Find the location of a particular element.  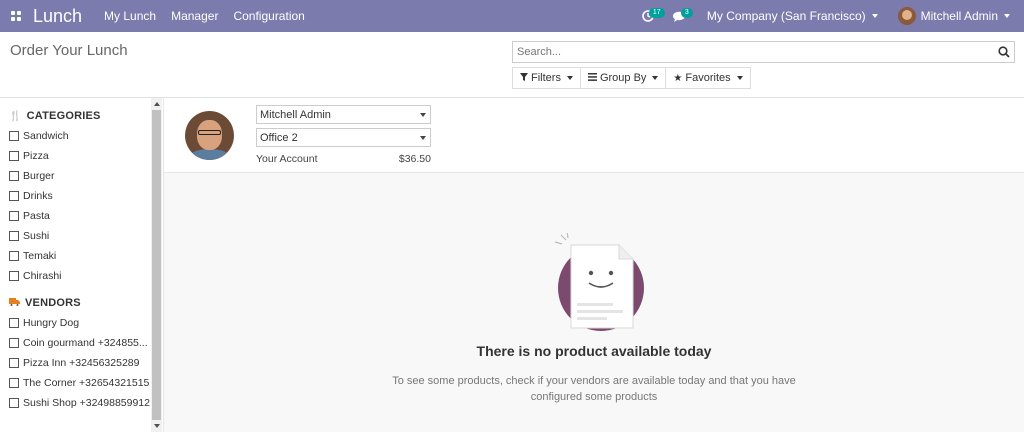

user-select: Mitchell Admin is located at coordinates (343, 114).